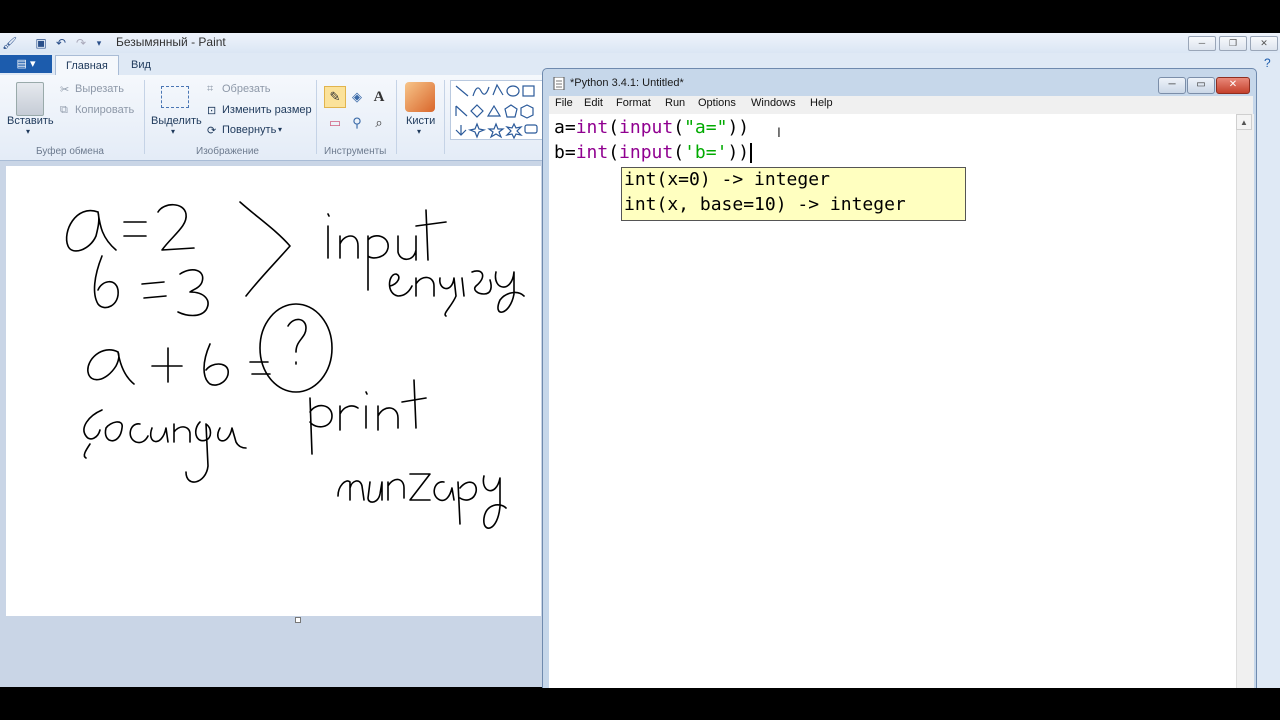 This screenshot has width=1280, height=720. I want to click on paint-file-menu-button: ▤ ▾, so click(26, 64).